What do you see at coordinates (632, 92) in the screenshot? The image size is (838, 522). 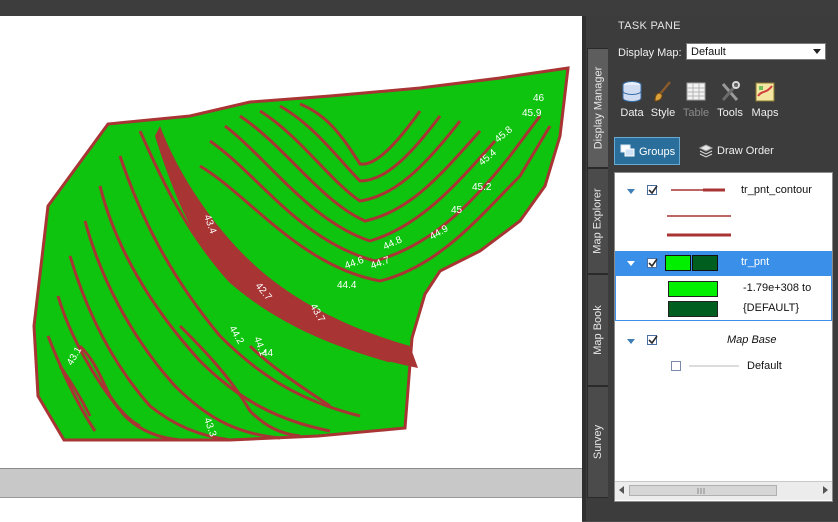 I see `database-icon` at bounding box center [632, 92].